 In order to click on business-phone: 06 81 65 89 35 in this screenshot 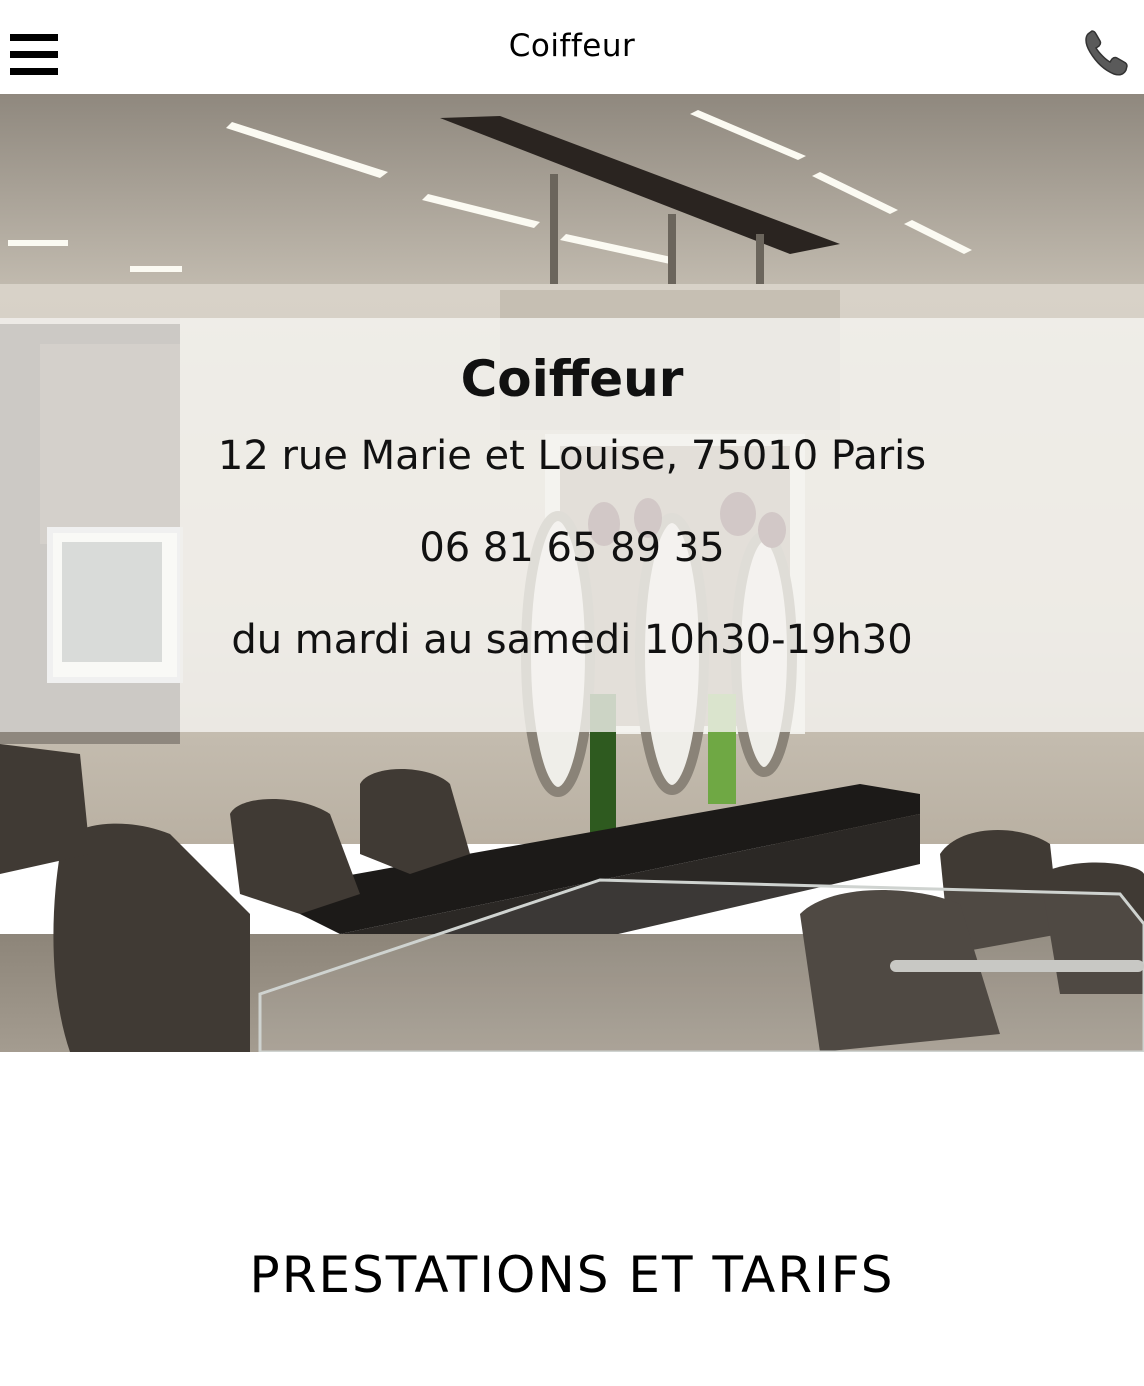, I will do `click(572, 548)`.